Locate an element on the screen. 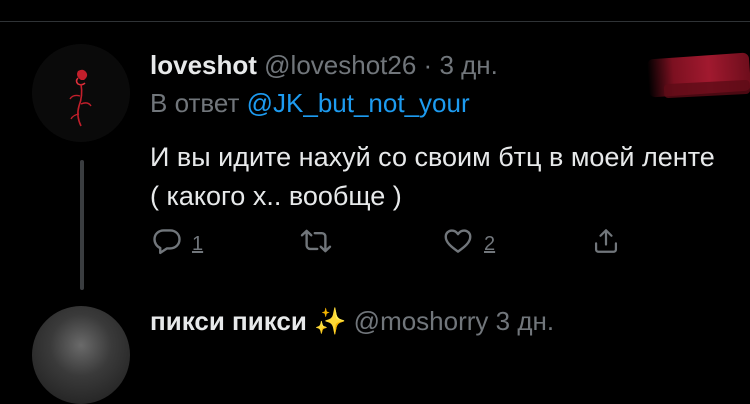  timestamp: 3 дн. is located at coordinates (468, 65).